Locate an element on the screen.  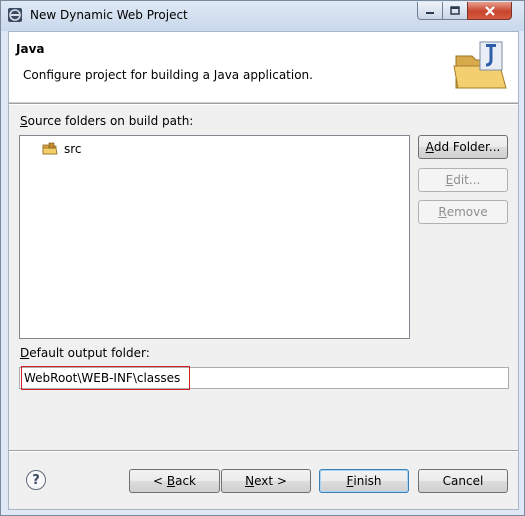
output-folder-value: WebRoot\WEB-INF\classes is located at coordinates (102, 378).